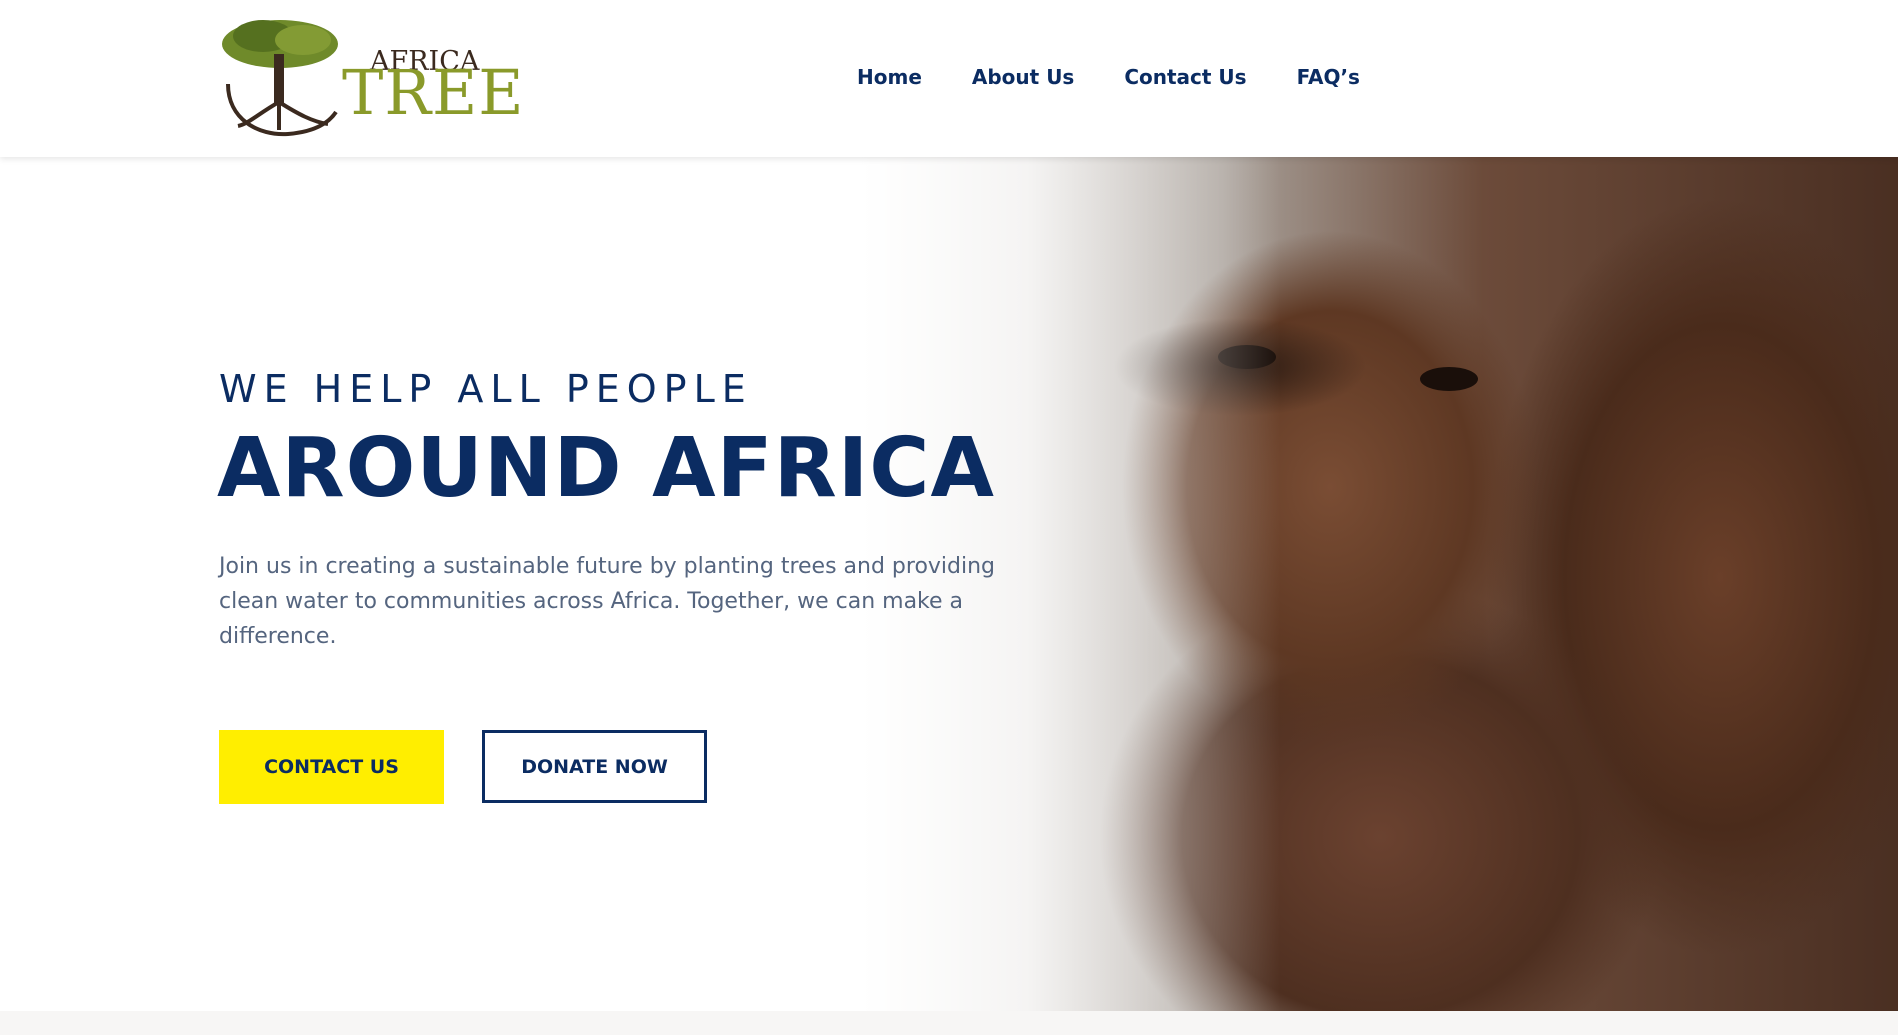 This screenshot has height=1035, width=1898. I want to click on hero-eyebrow: WE HELP ALL PEOPLE, so click(486, 389).